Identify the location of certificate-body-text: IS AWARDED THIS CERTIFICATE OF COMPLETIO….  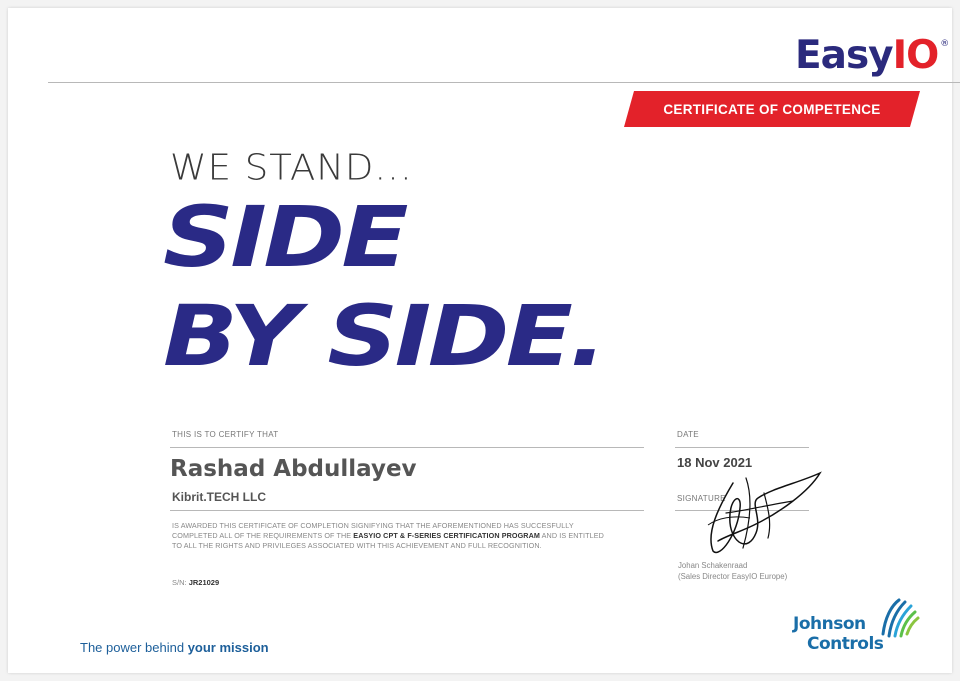
(392, 536).